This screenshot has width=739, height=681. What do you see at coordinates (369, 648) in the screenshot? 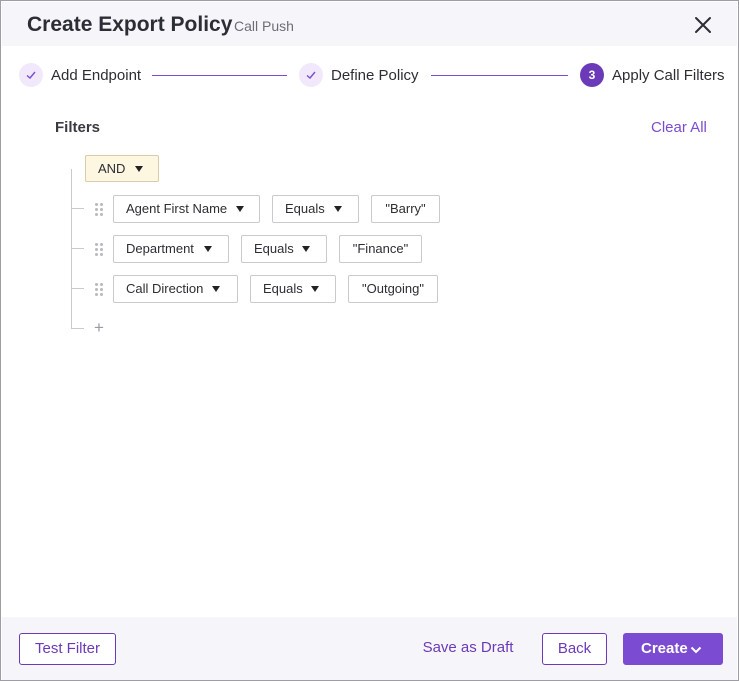
I see `dialog-footer: Test Filter Save as Draft Back Create` at bounding box center [369, 648].